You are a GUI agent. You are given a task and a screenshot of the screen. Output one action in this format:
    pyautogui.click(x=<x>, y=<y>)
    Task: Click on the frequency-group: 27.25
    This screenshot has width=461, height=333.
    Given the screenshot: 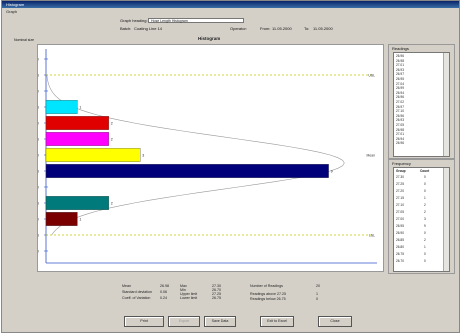 What is the action you would take?
    pyautogui.click(x=400, y=184)
    